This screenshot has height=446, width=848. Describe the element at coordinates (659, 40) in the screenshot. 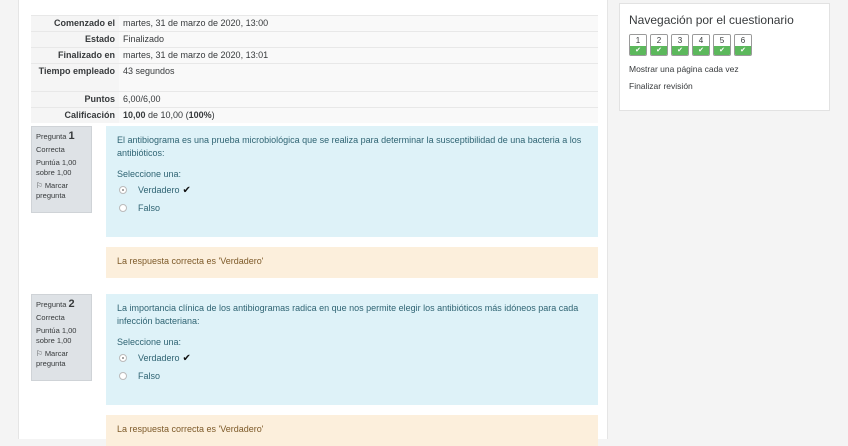

I see `nav-number: 2` at that location.